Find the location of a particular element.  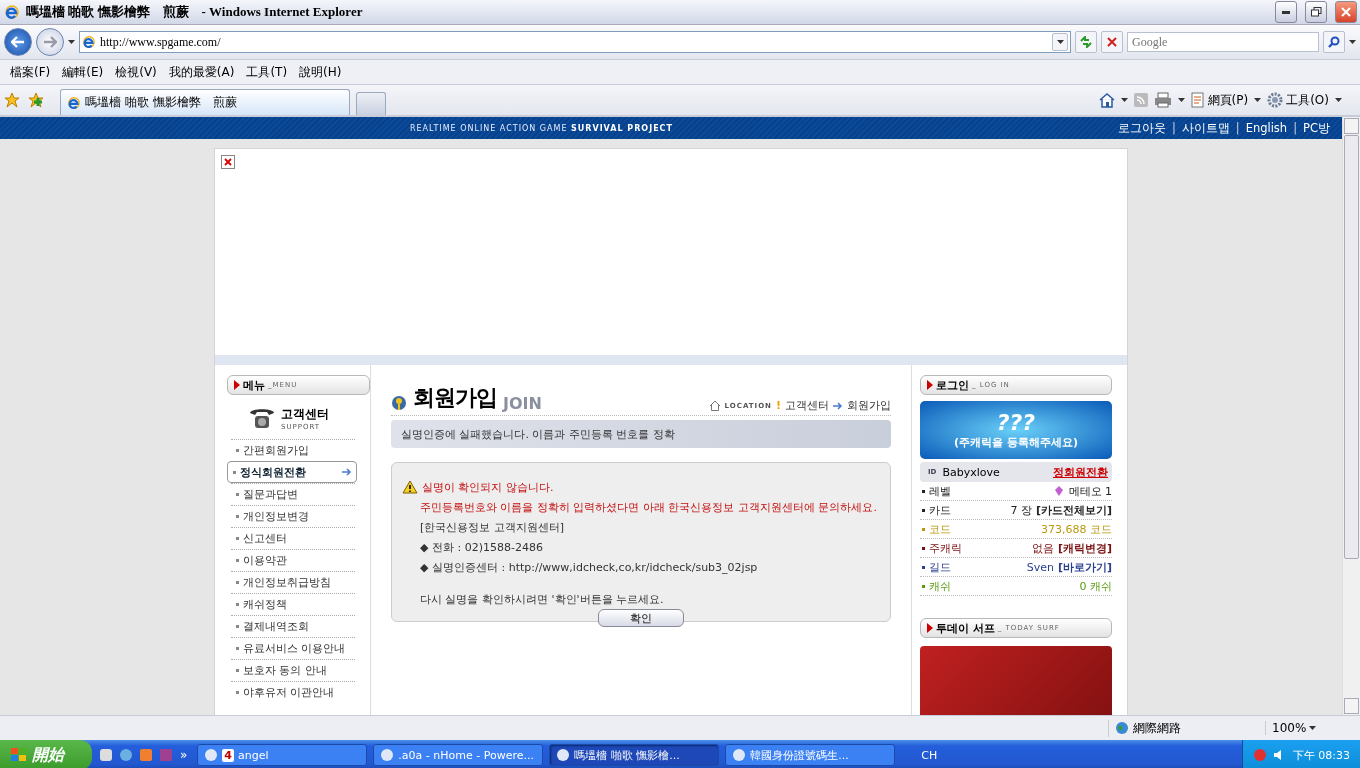

refresh-button is located at coordinates (1086, 42).